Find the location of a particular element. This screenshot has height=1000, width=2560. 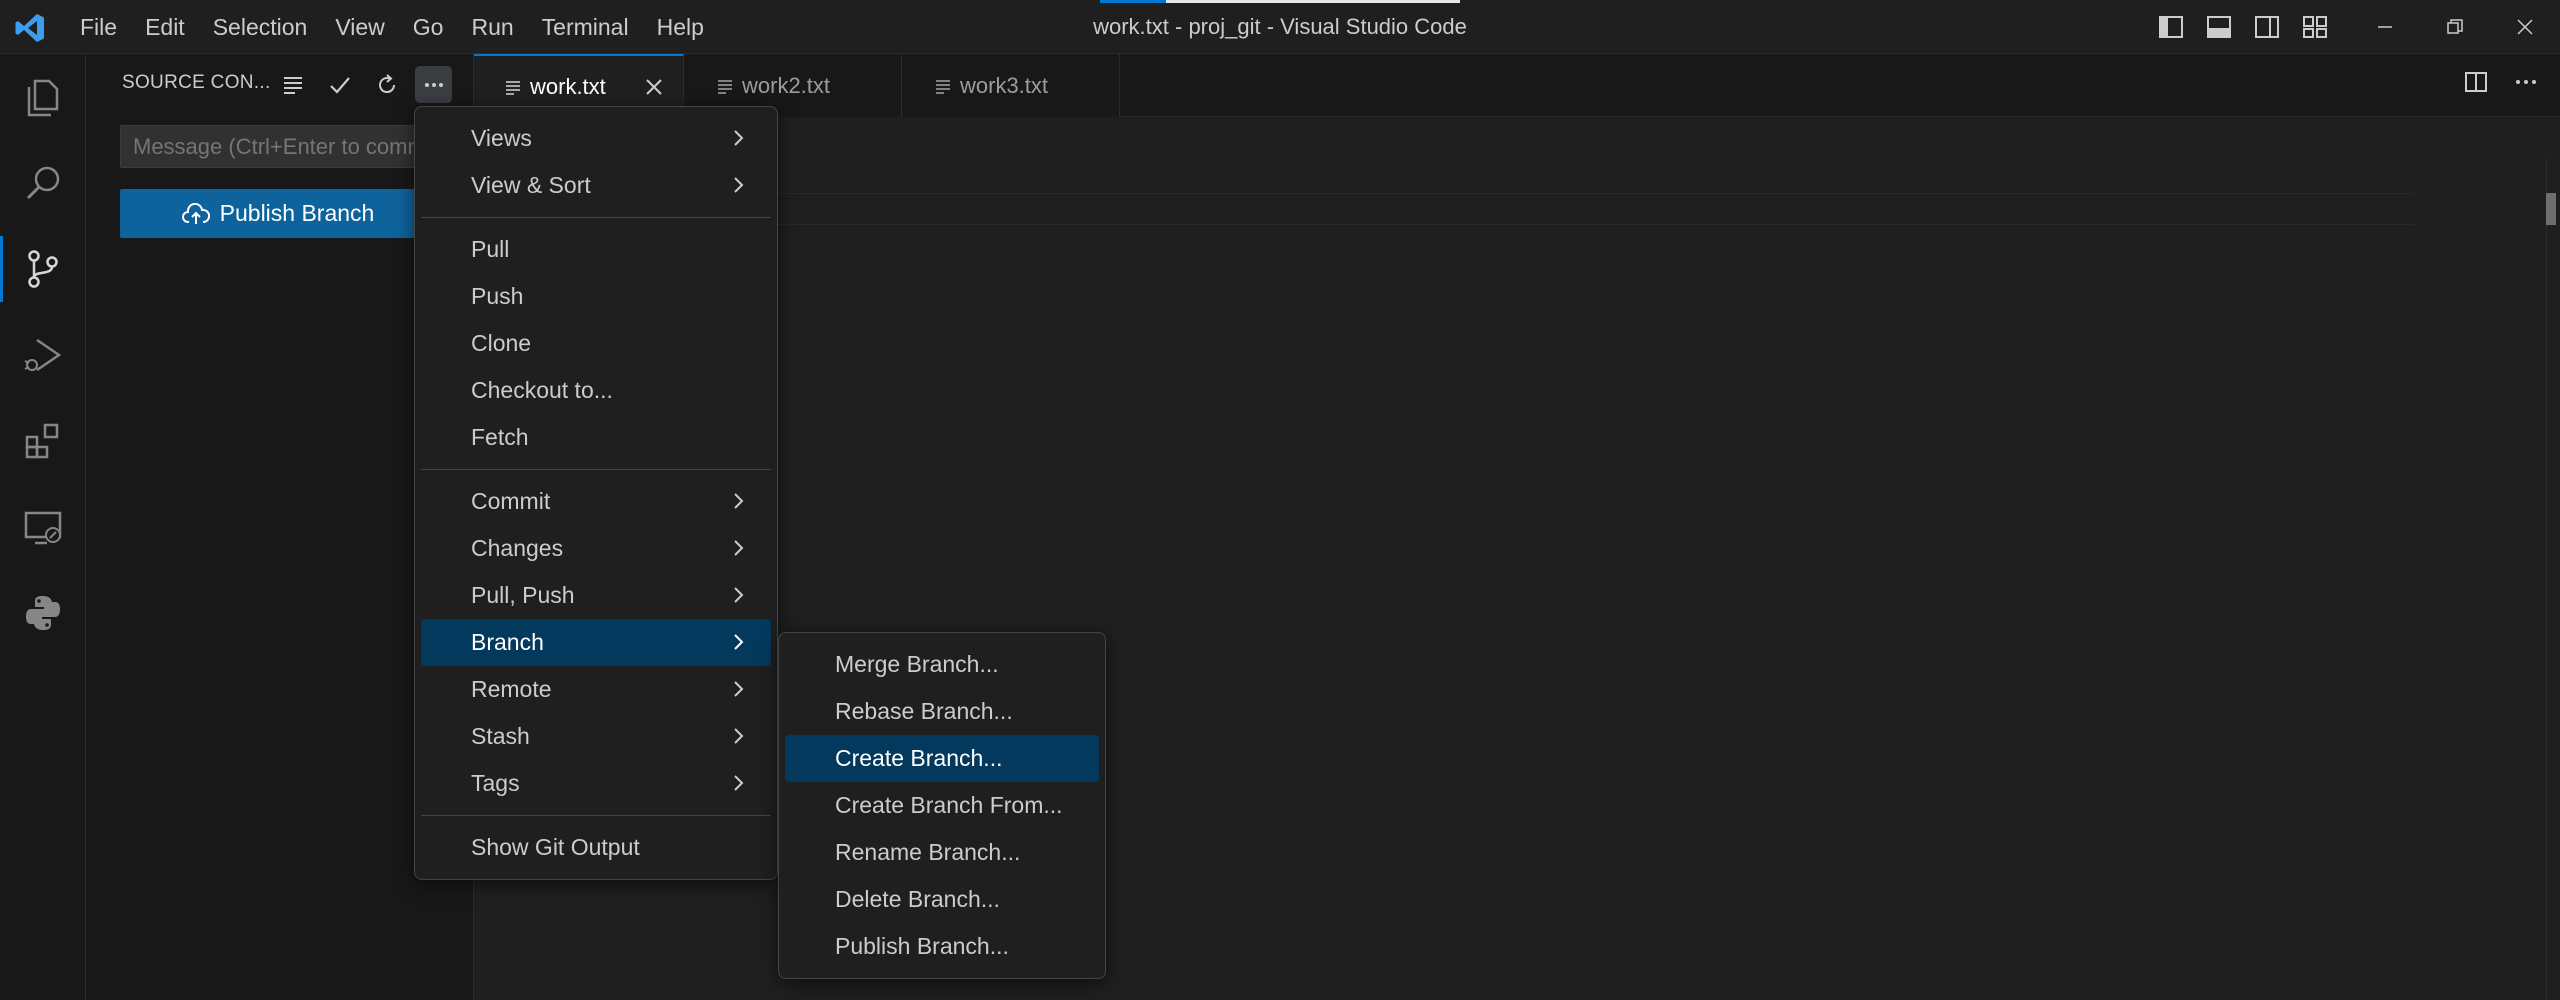

check-icon is located at coordinates (339, 85).